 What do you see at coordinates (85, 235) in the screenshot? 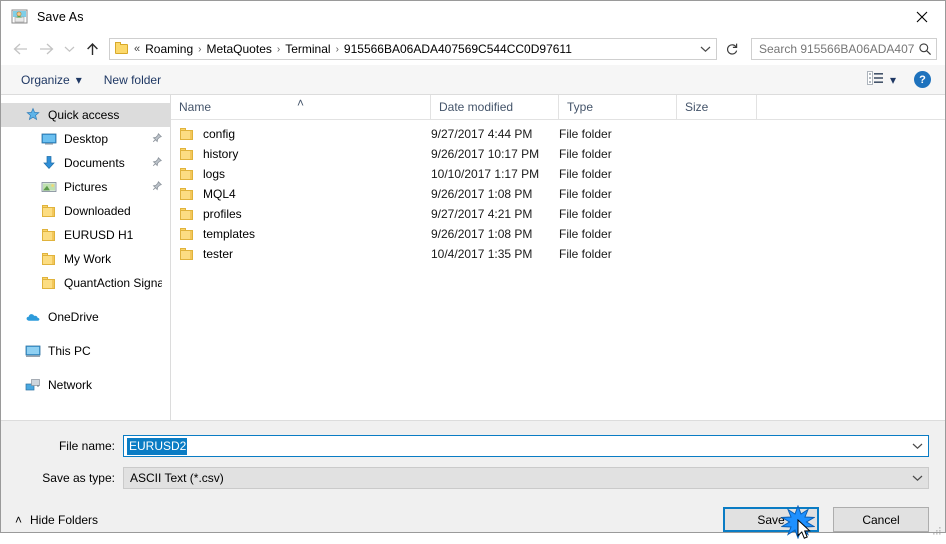
I see `sidebar-item-eurusd-h1: EURUSD H1` at bounding box center [85, 235].